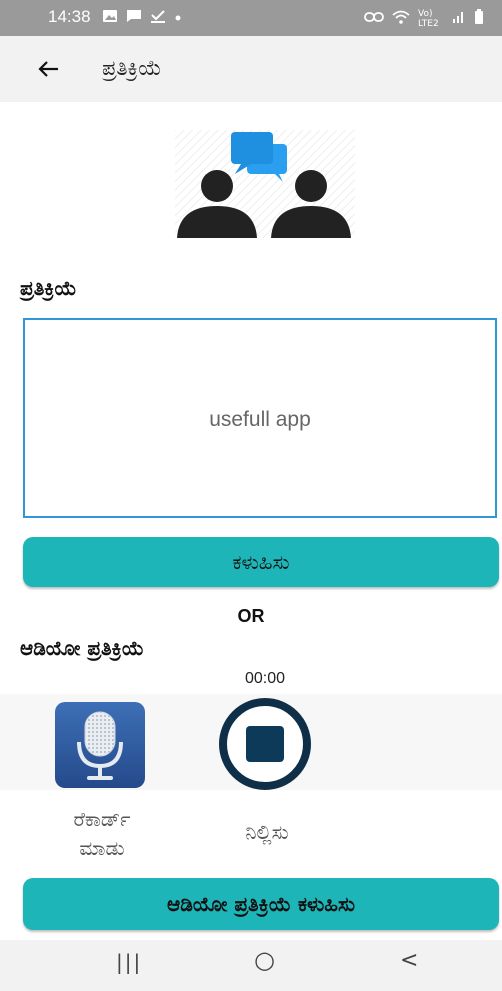 This screenshot has height=991, width=502. What do you see at coordinates (264, 960) in the screenshot?
I see `home-icon: ○` at bounding box center [264, 960].